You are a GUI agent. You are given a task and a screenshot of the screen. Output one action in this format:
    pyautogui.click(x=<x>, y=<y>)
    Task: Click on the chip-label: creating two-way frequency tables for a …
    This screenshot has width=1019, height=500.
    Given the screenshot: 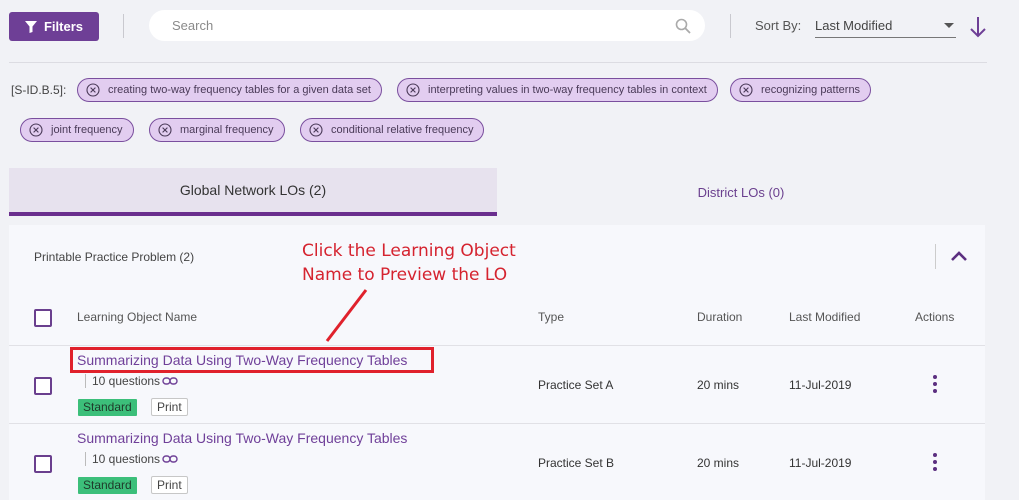 What is the action you would take?
    pyautogui.click(x=239, y=90)
    